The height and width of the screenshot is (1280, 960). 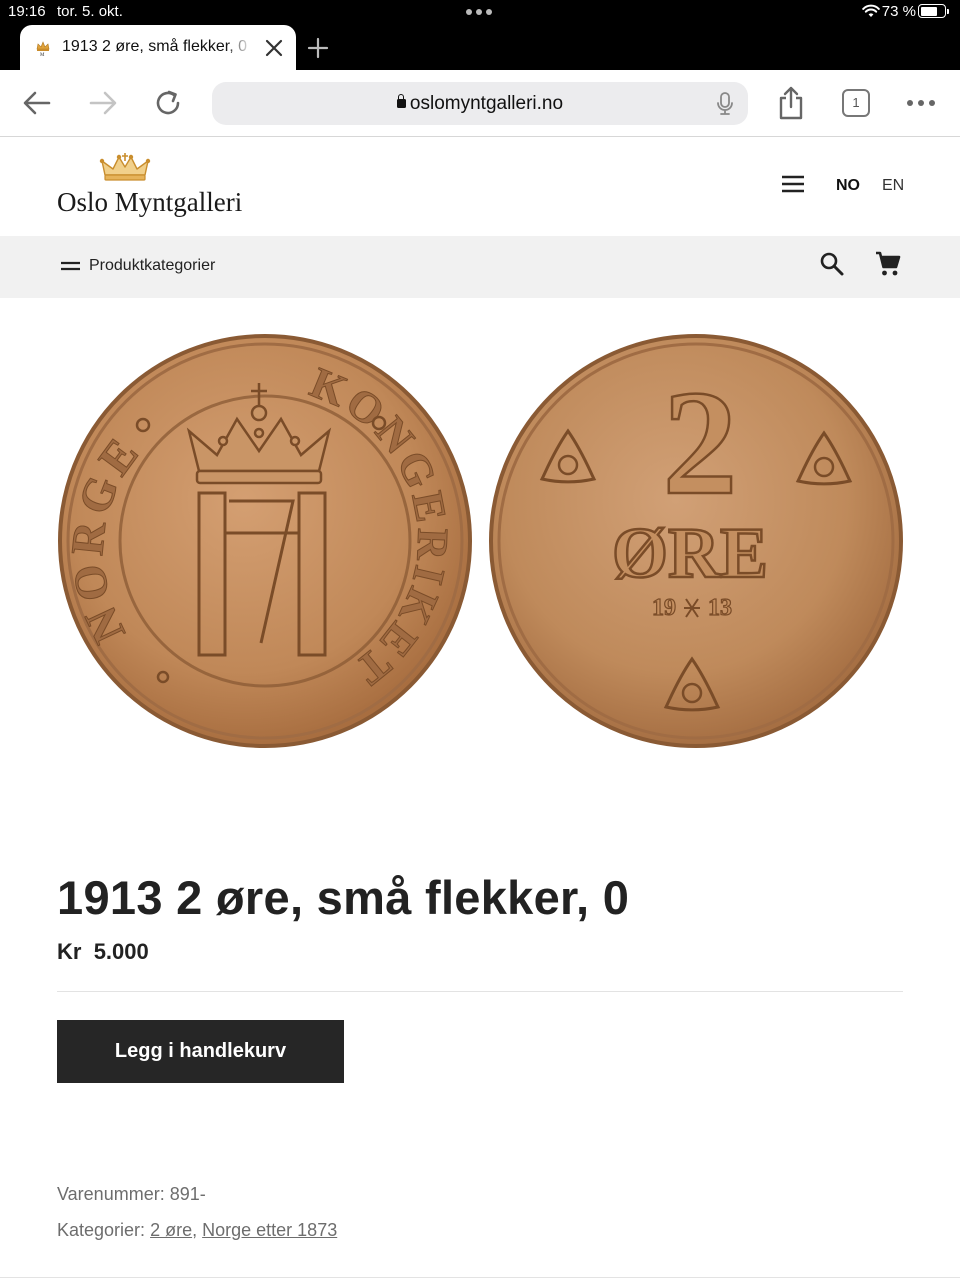 What do you see at coordinates (90, 11) in the screenshot?
I see `status-date: tor. 5. okt.` at bounding box center [90, 11].